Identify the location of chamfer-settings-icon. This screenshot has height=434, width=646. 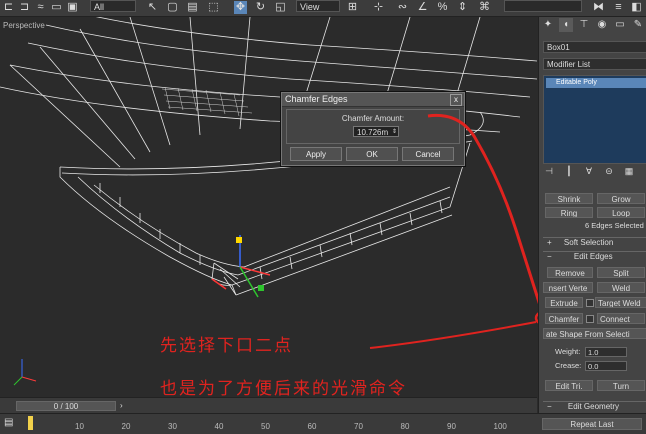
(590, 319).